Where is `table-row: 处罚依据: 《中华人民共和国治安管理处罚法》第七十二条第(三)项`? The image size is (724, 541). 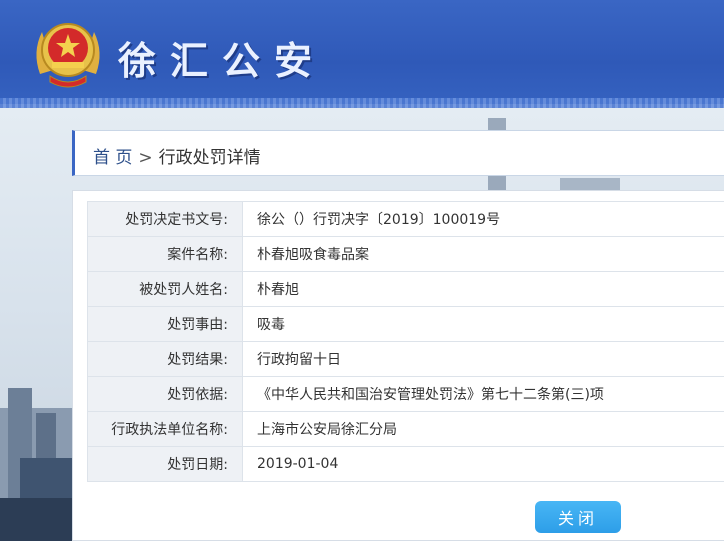
table-row: 处罚依据: 《中华人民共和国治安管理处罚法》第七十二条第(三)项 is located at coordinates (405, 394).